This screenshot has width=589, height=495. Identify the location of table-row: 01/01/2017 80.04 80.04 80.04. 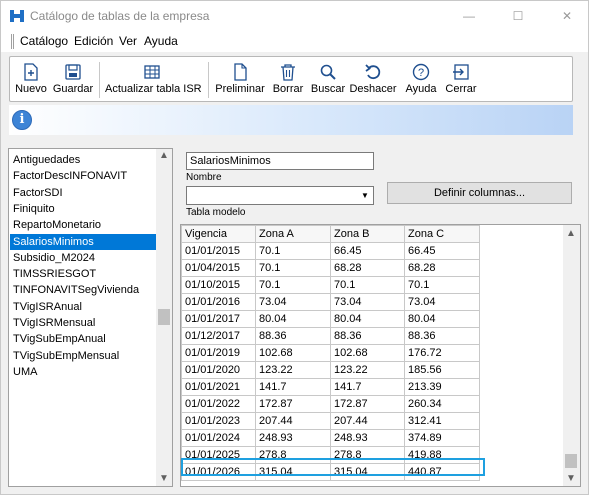
(330, 319).